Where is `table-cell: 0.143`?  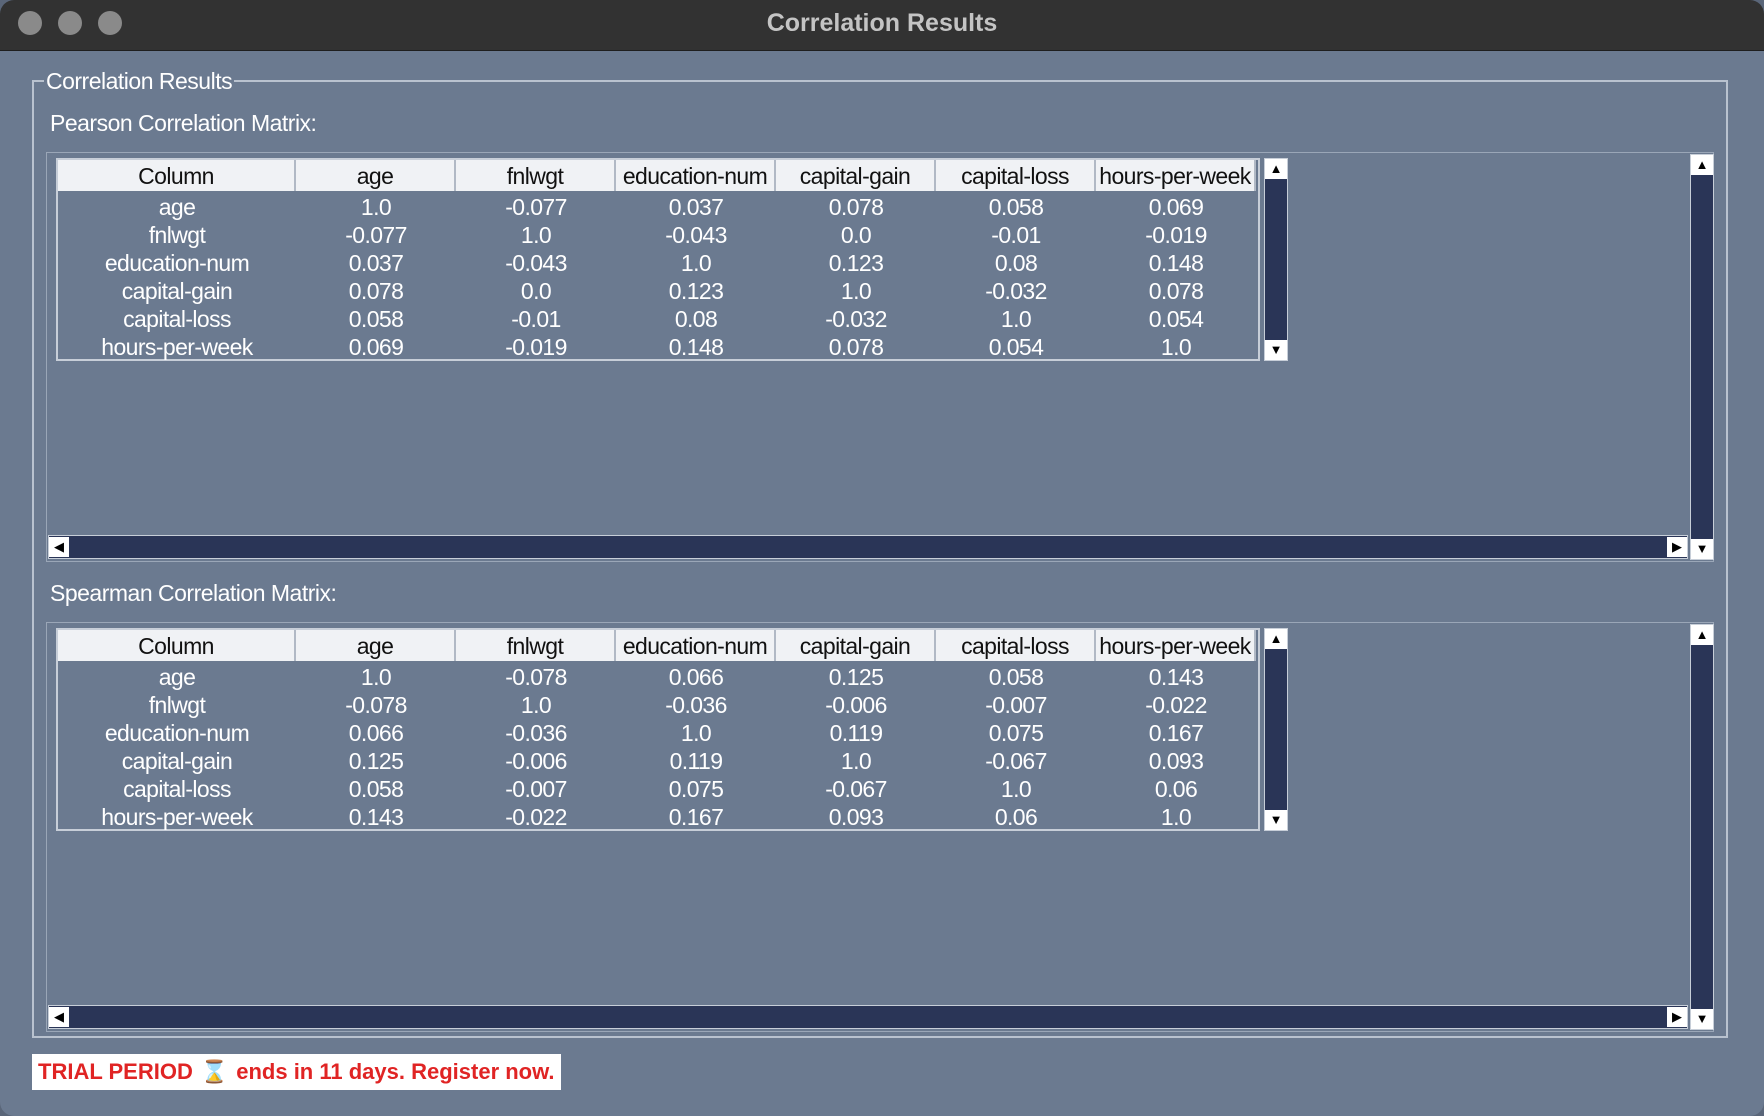
table-cell: 0.143 is located at coordinates (376, 817).